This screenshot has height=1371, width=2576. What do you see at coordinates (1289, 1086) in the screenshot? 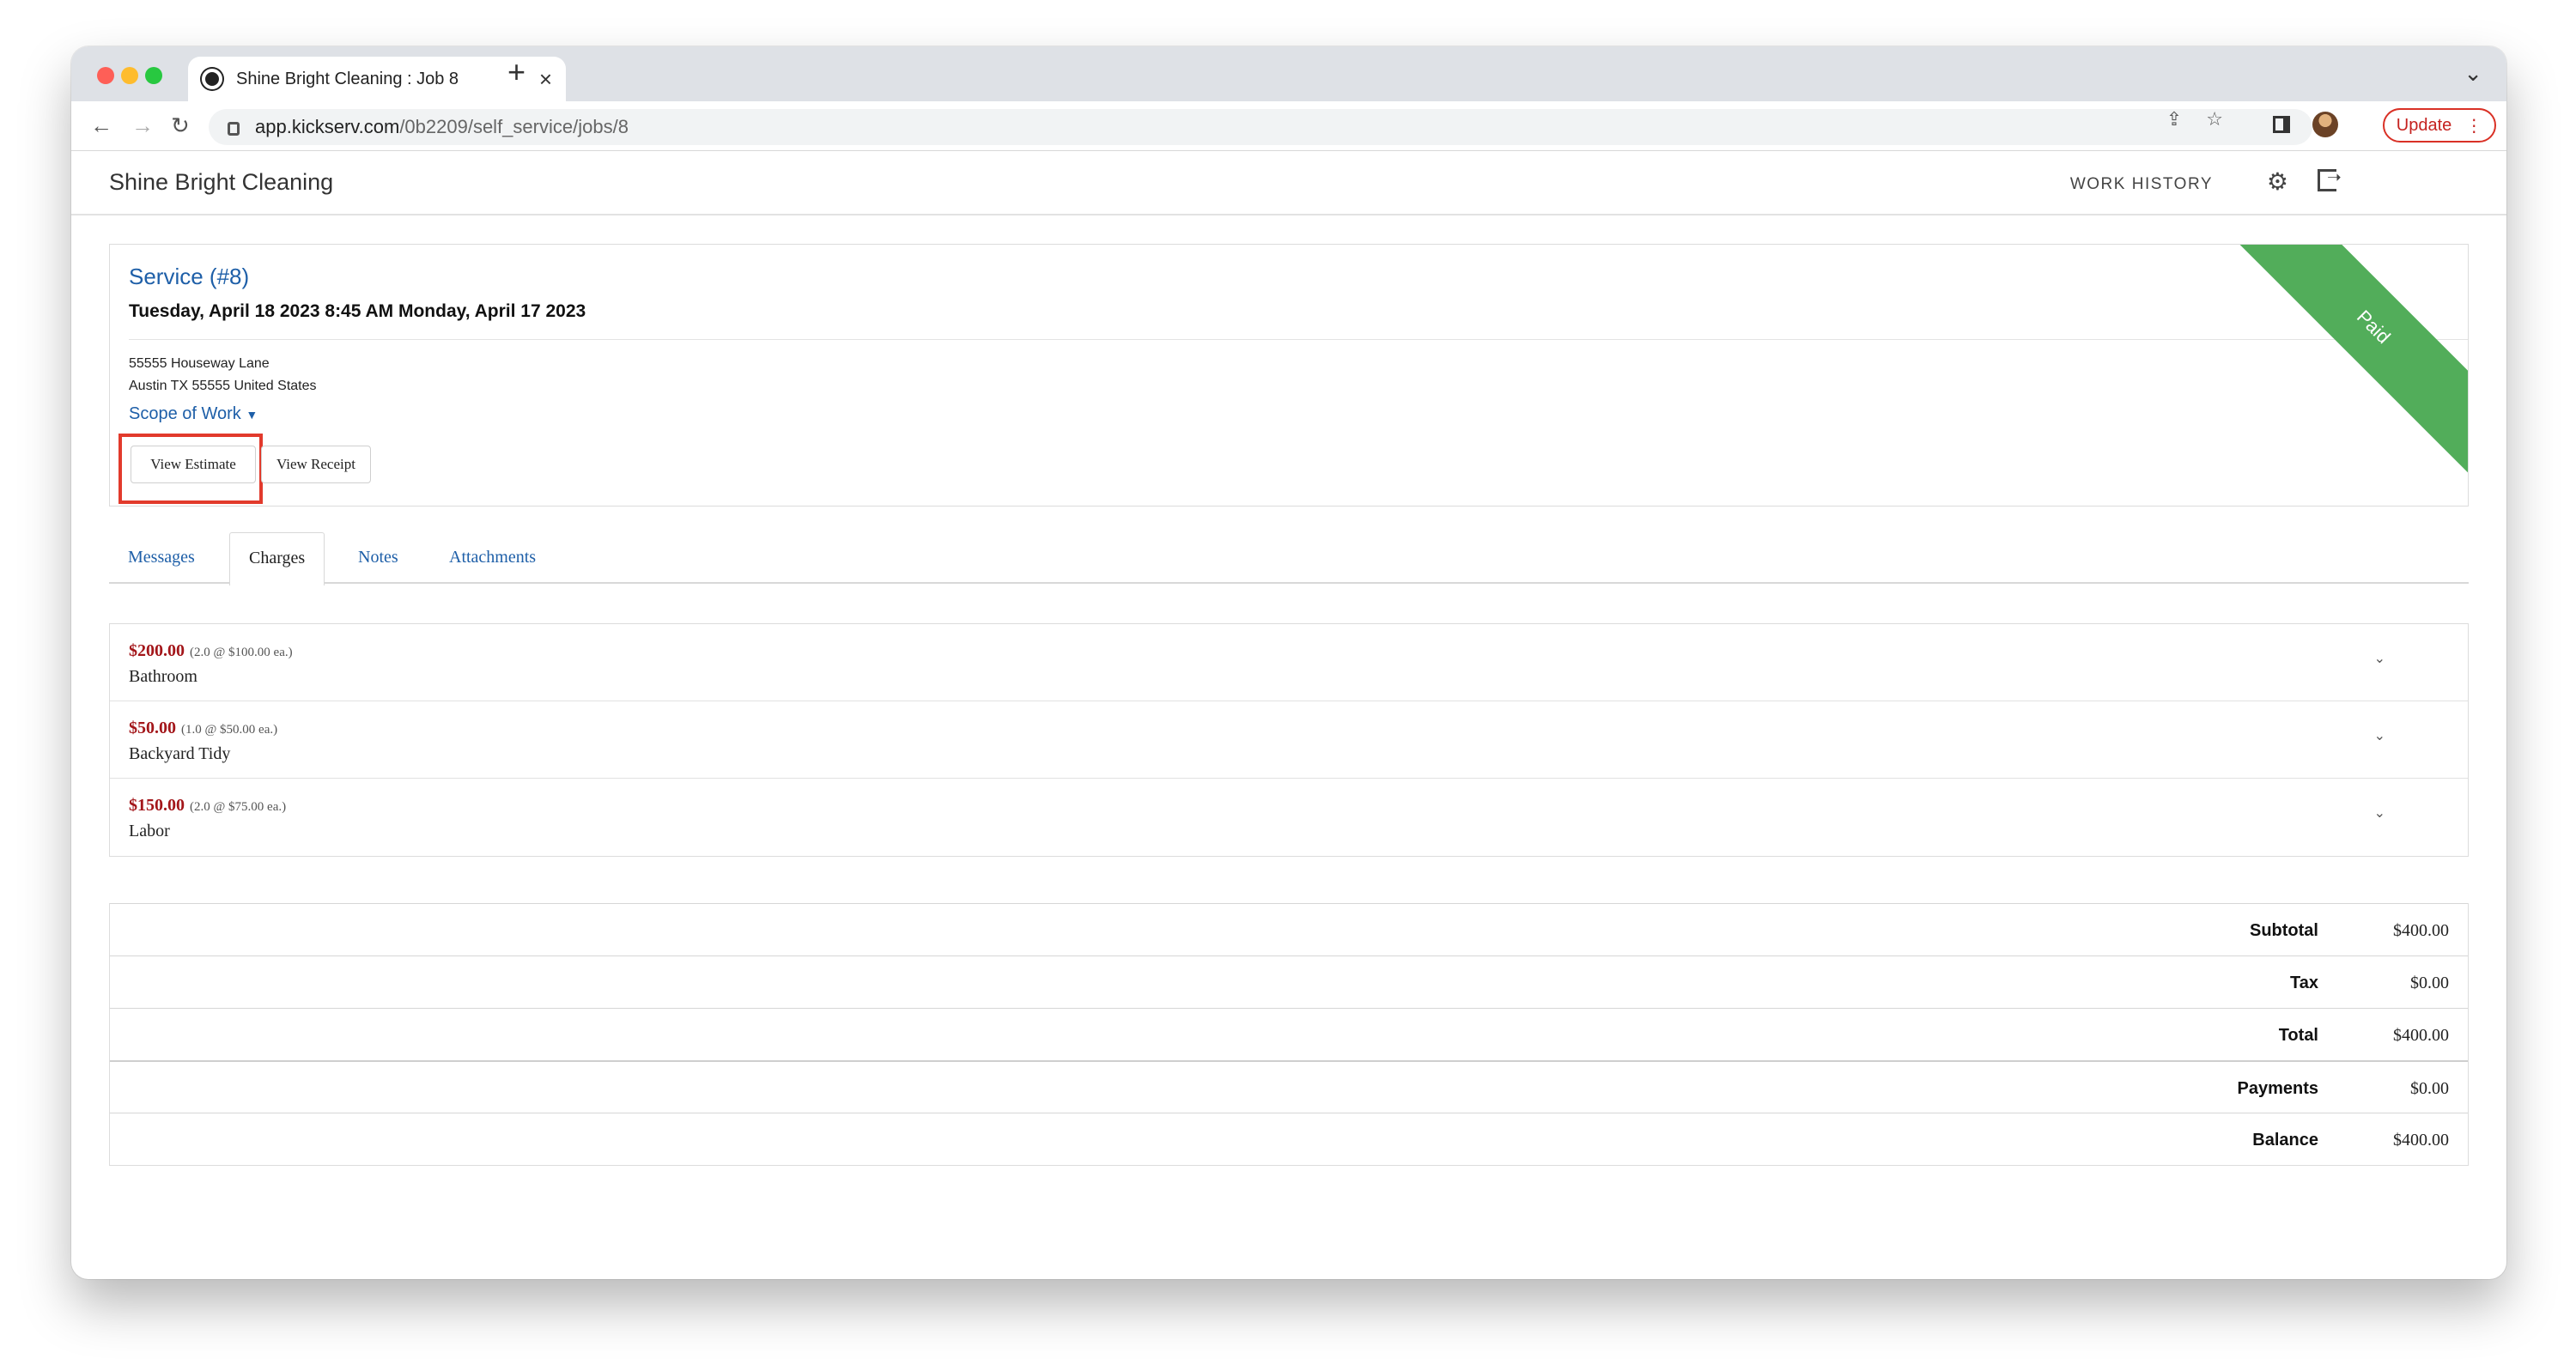
I see `payments-row: Payments $0.00` at bounding box center [1289, 1086].